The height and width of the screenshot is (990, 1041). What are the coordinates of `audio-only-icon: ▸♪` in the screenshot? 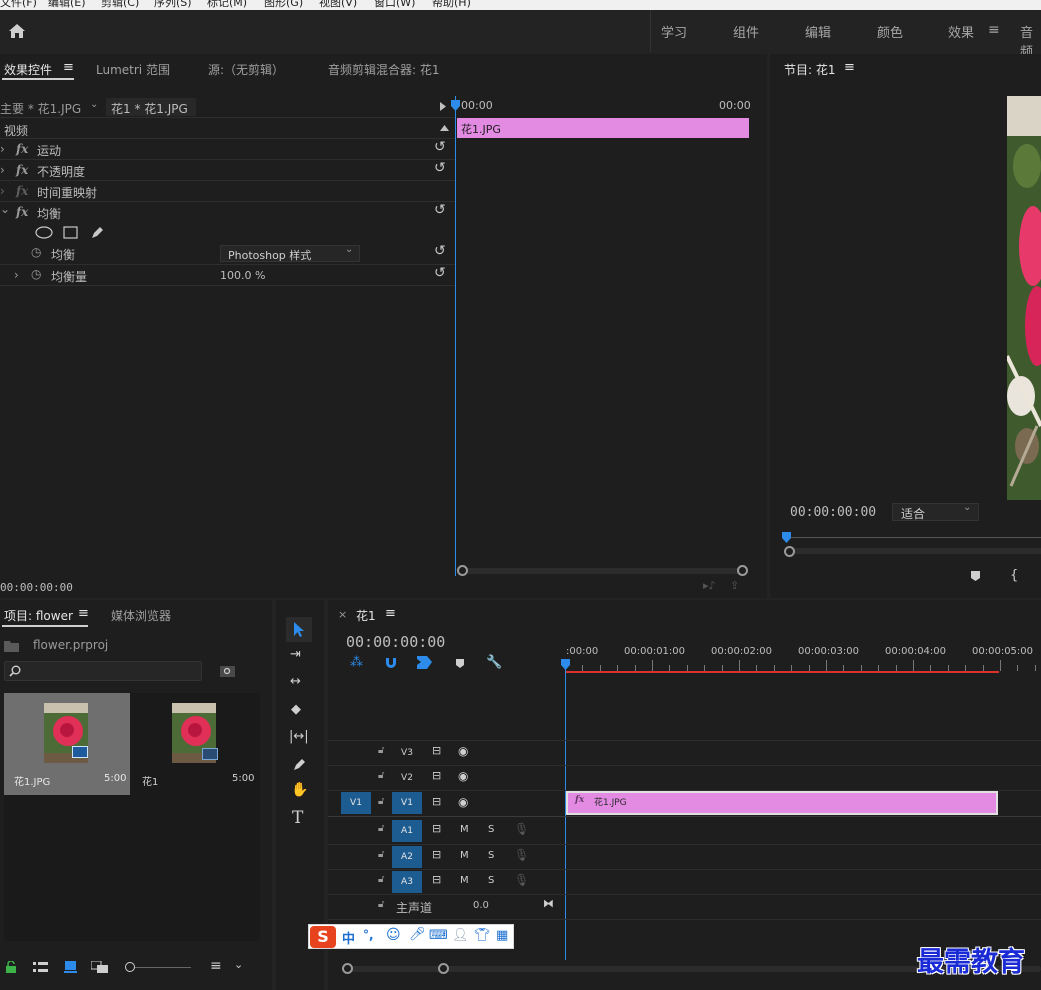 It's located at (709, 585).